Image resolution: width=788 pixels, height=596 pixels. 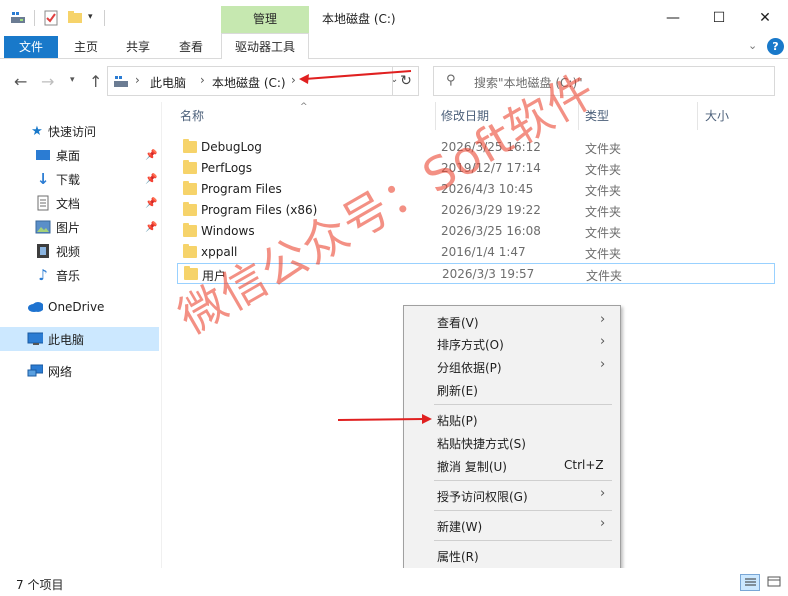 I want to click on file-name: Program Files, so click(x=241, y=189).